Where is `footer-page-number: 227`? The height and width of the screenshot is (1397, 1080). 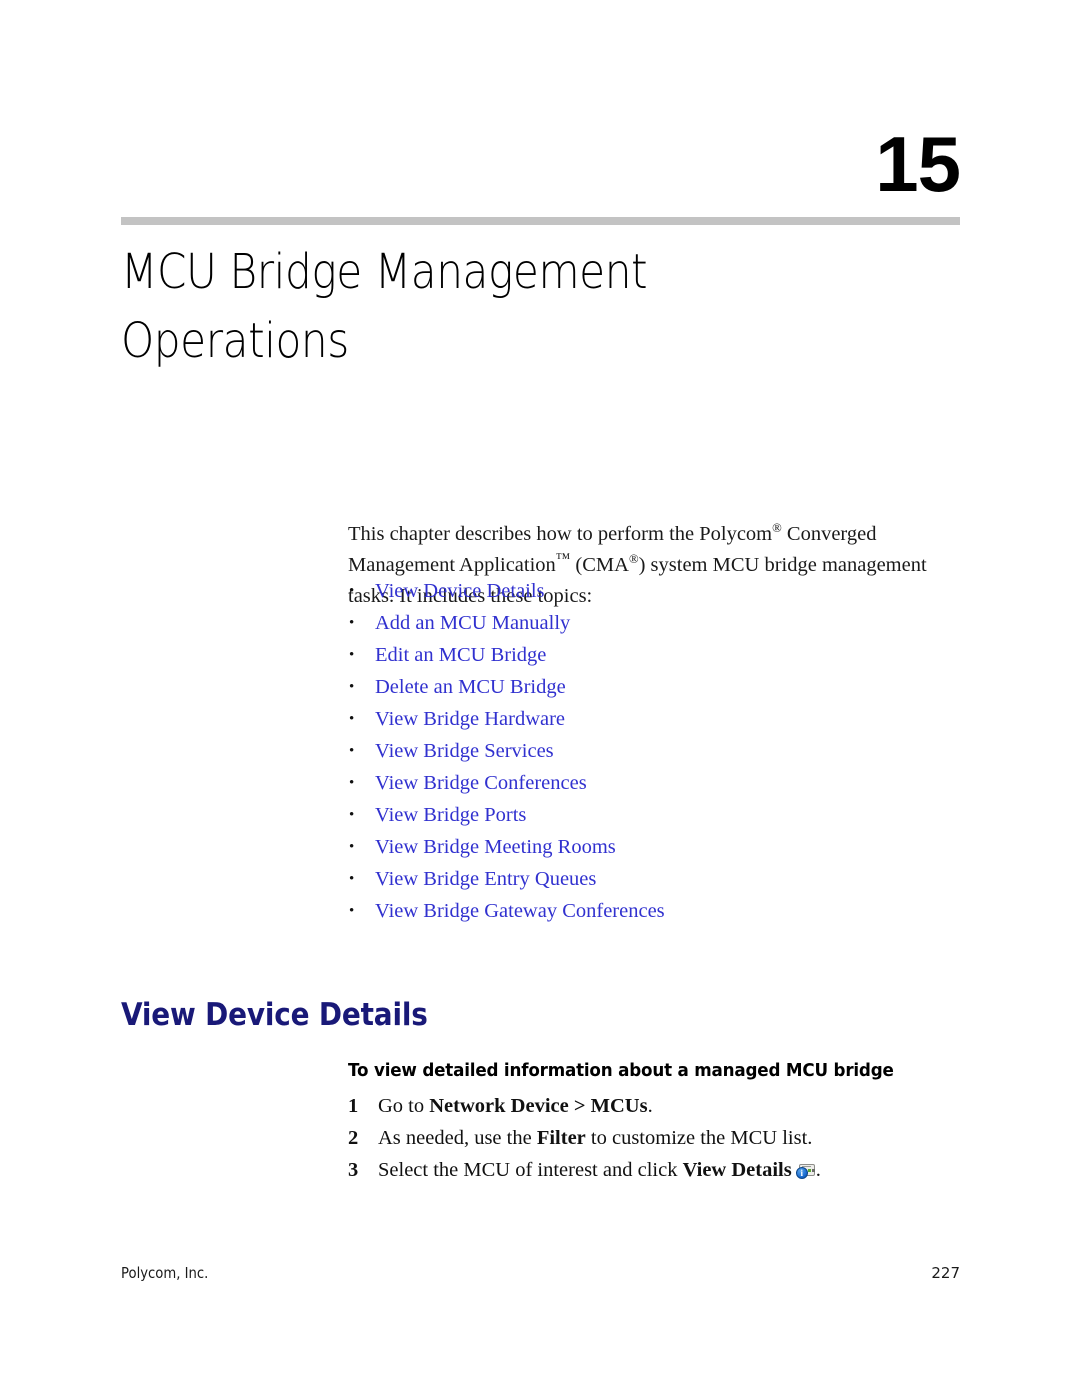
footer-page-number: 227 is located at coordinates (945, 1273).